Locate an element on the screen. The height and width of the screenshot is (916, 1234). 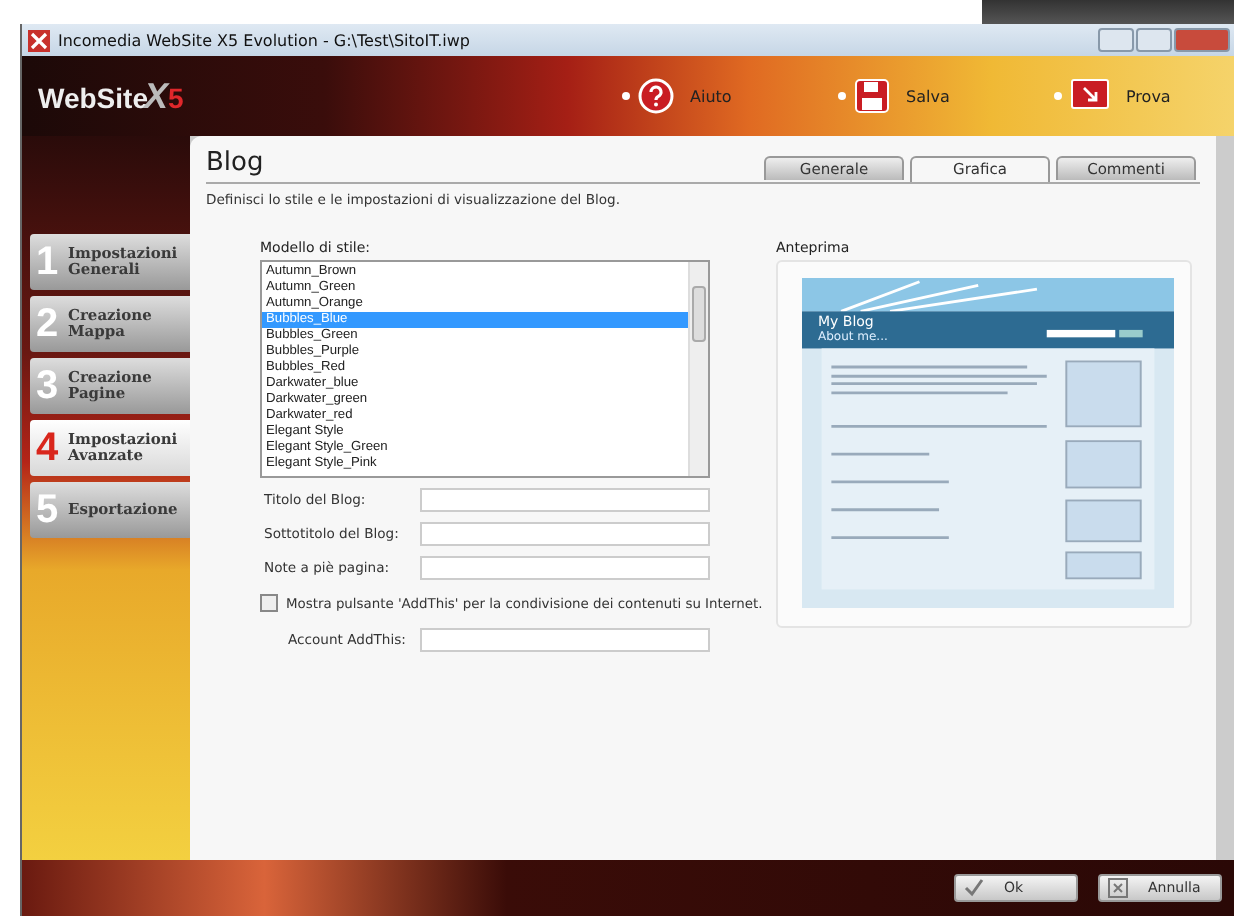
monitor-icon is located at coordinates (1090, 96).